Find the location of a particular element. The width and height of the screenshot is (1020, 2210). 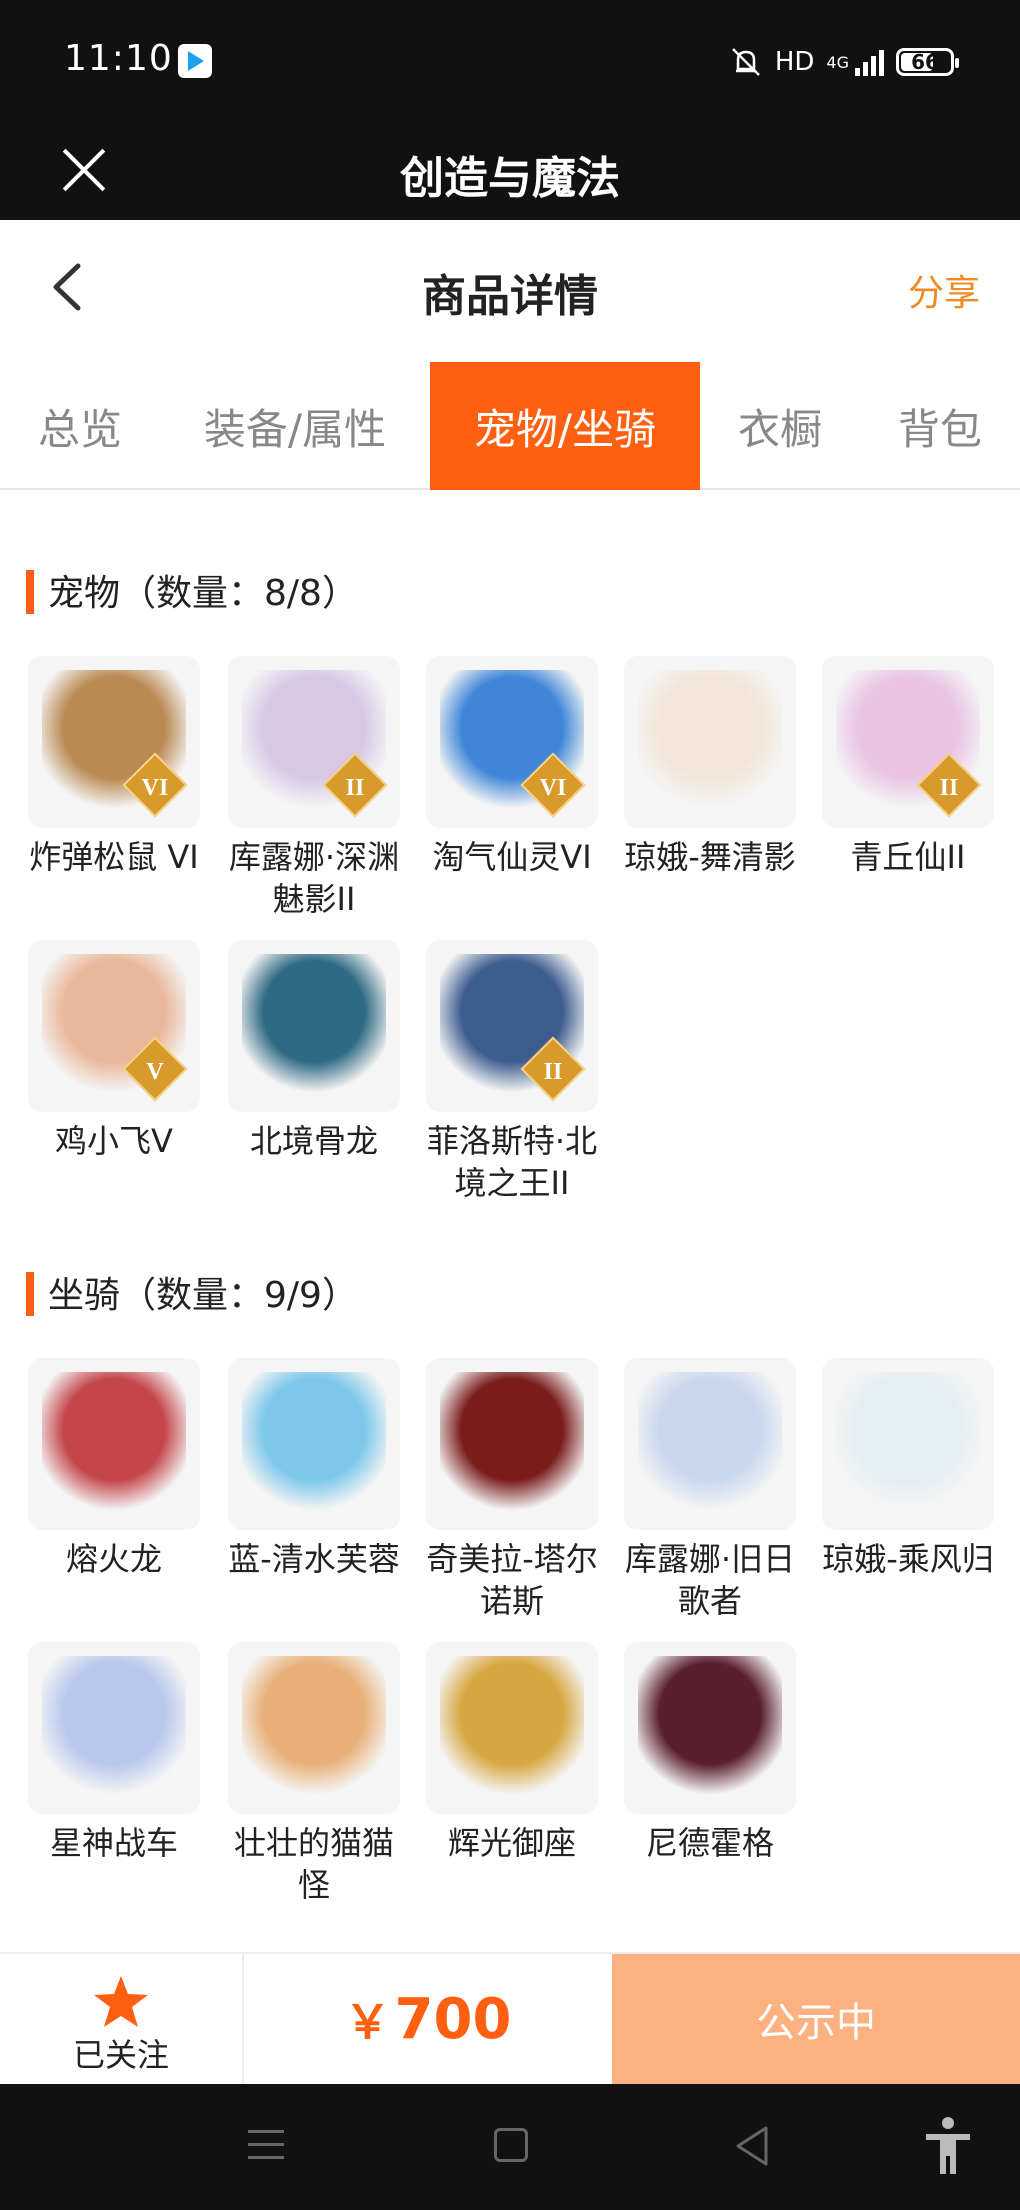

mount-item: 库露娜·旧日歌者 is located at coordinates (710, 1490).